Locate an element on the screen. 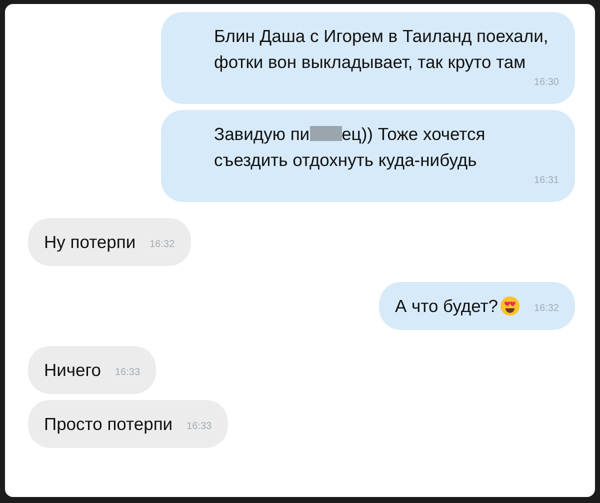  message-text: Ну потерпи is located at coordinates (90, 242).